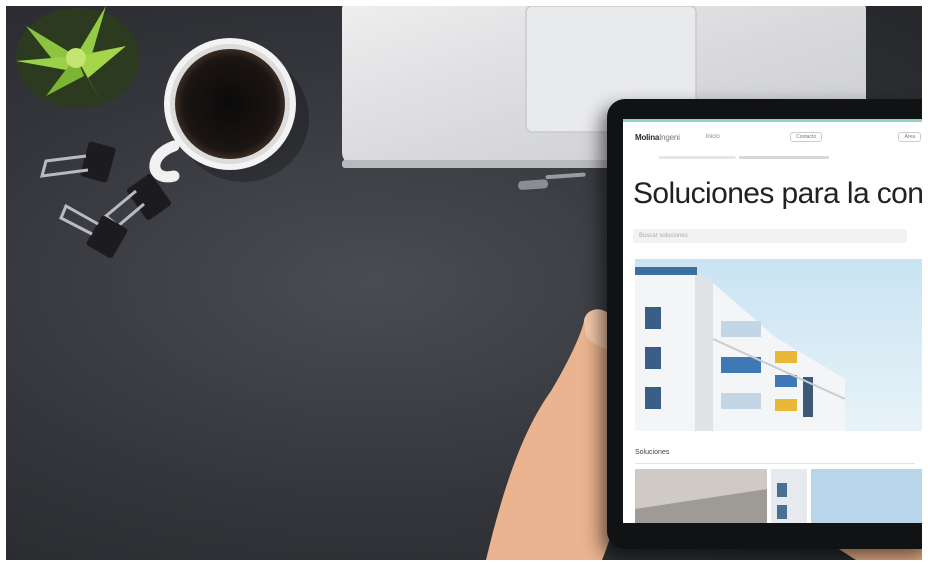 The height and width of the screenshot is (563, 928). What do you see at coordinates (229, 110) in the screenshot?
I see `coffee-cup` at bounding box center [229, 110].